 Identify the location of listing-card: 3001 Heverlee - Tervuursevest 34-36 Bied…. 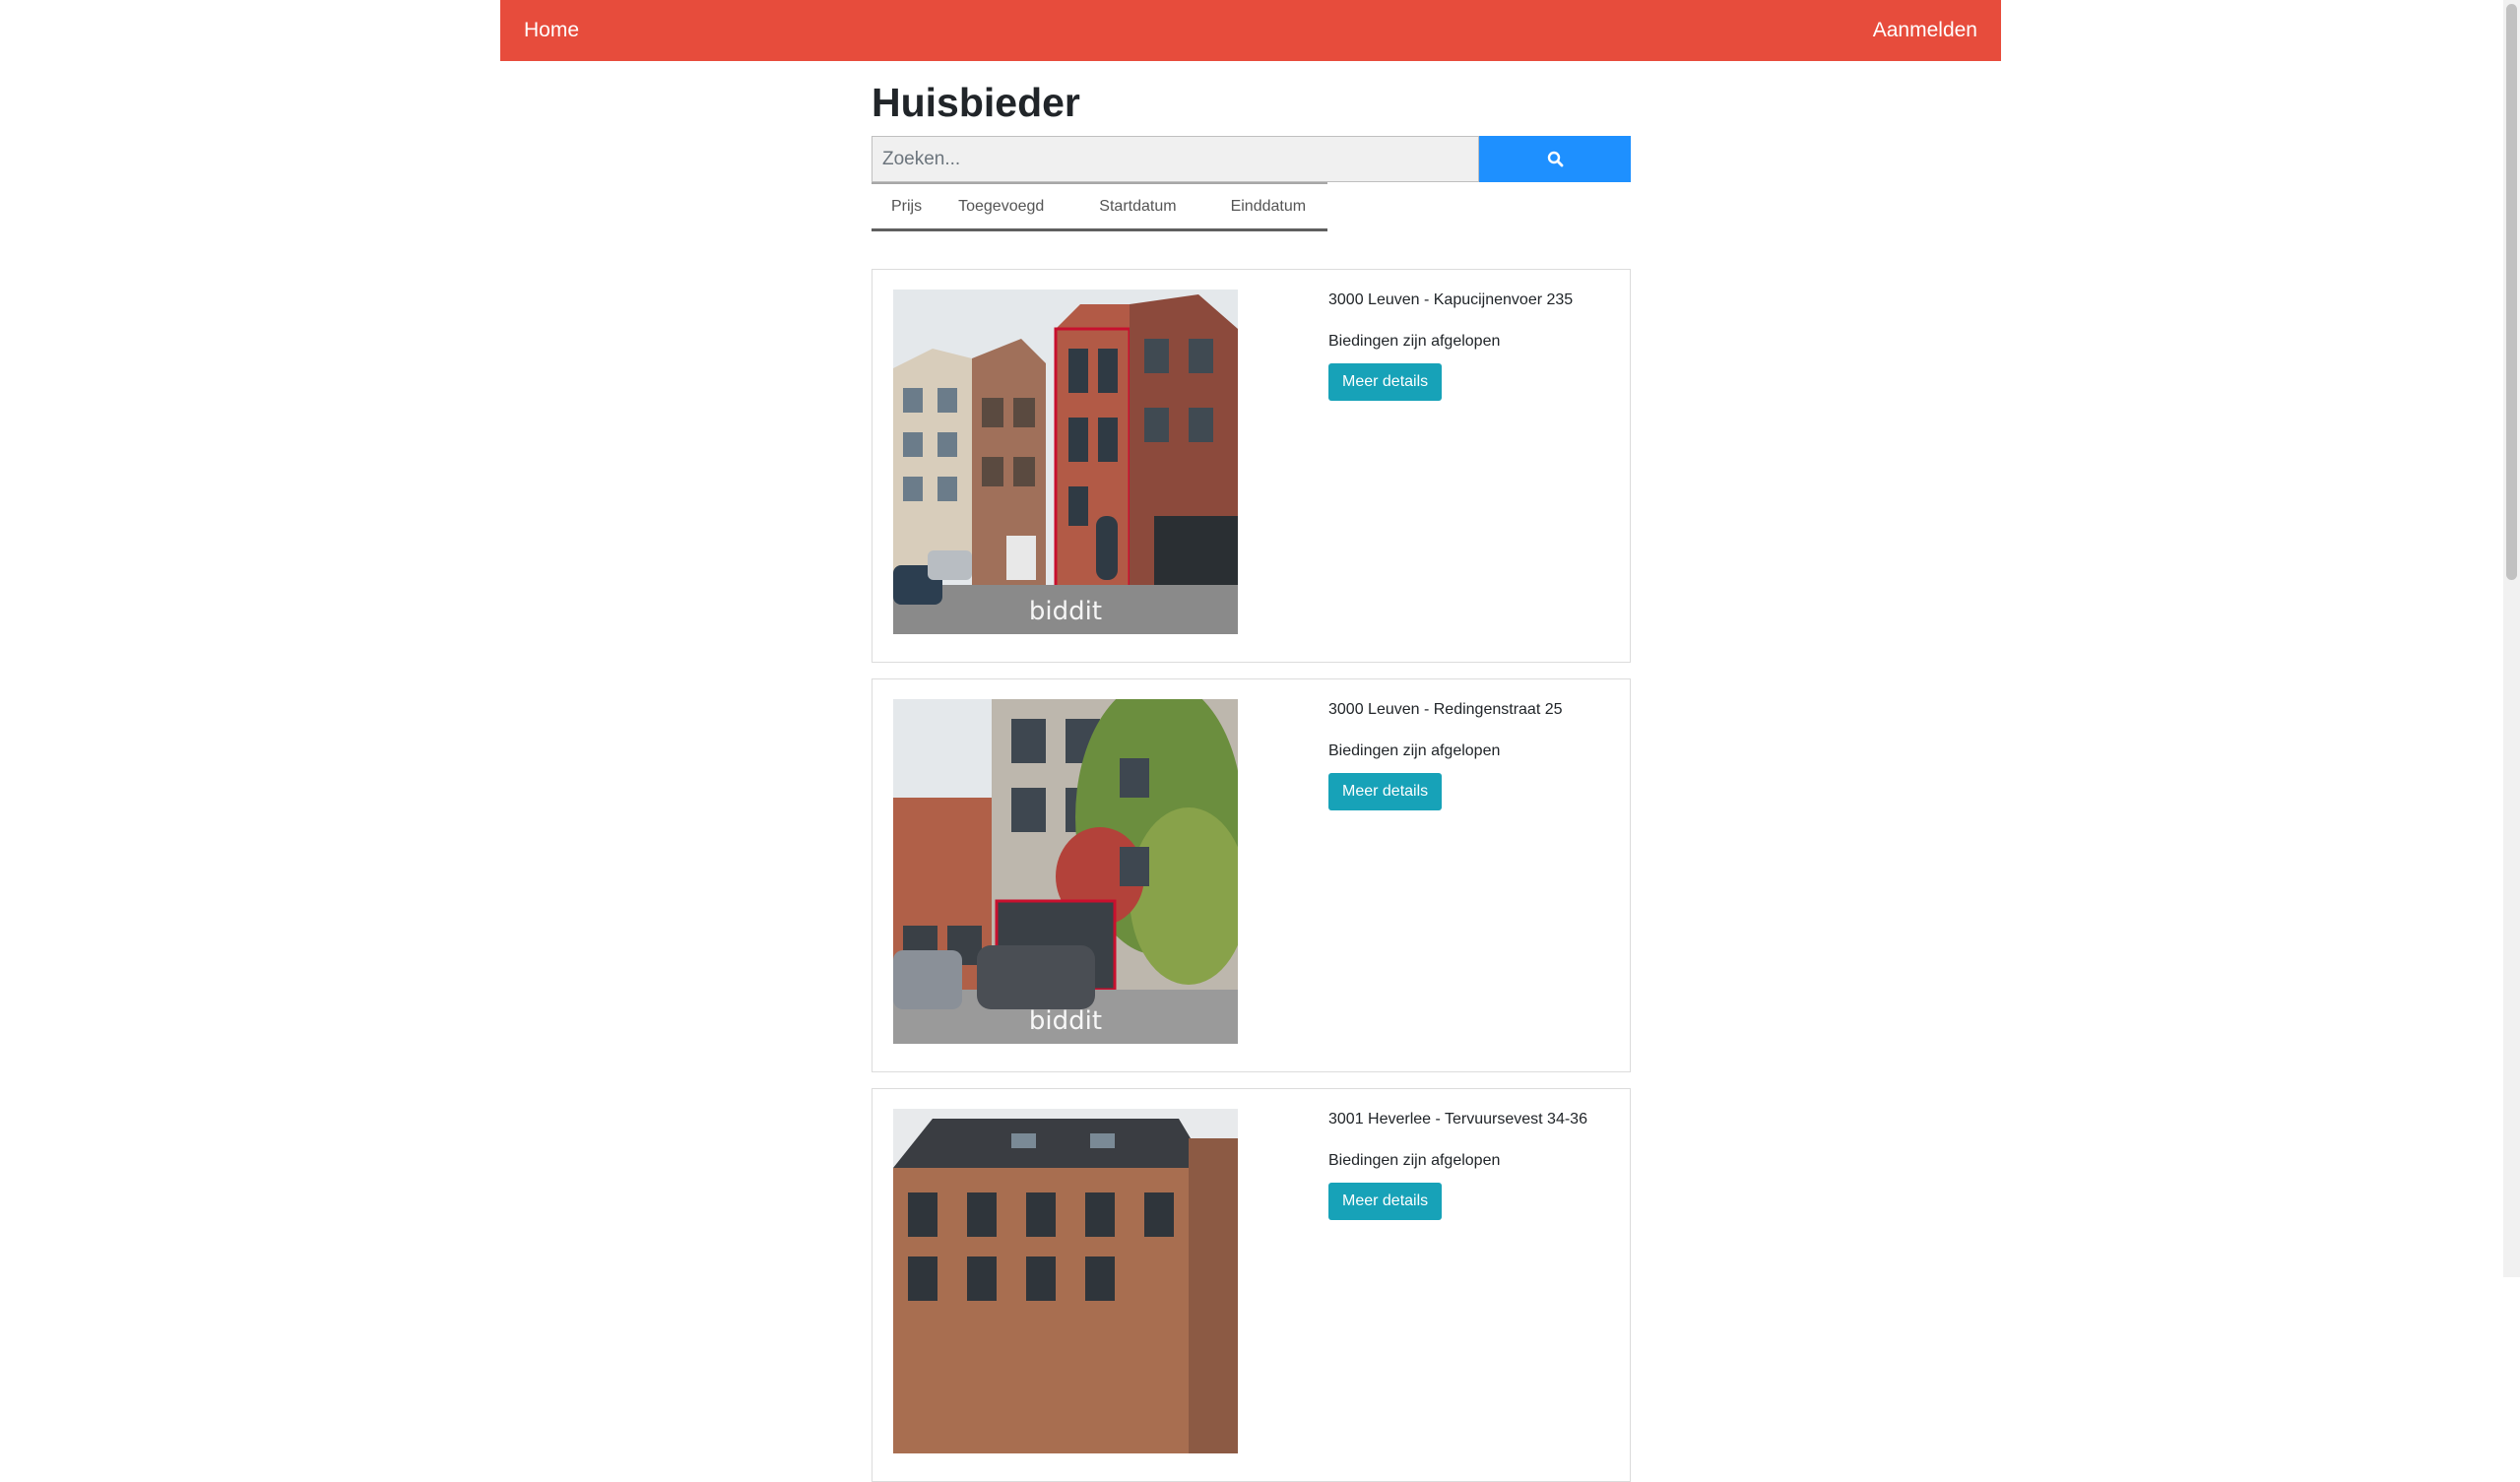
(1251, 1285).